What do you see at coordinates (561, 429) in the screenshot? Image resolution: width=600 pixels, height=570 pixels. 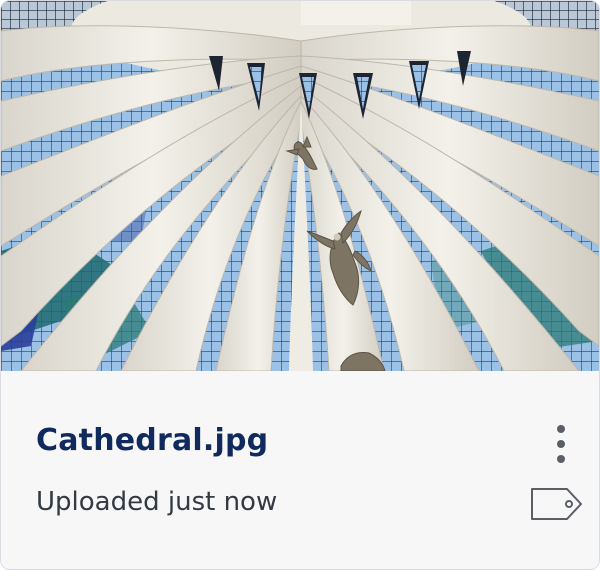 I see `more-vertical-icon` at bounding box center [561, 429].